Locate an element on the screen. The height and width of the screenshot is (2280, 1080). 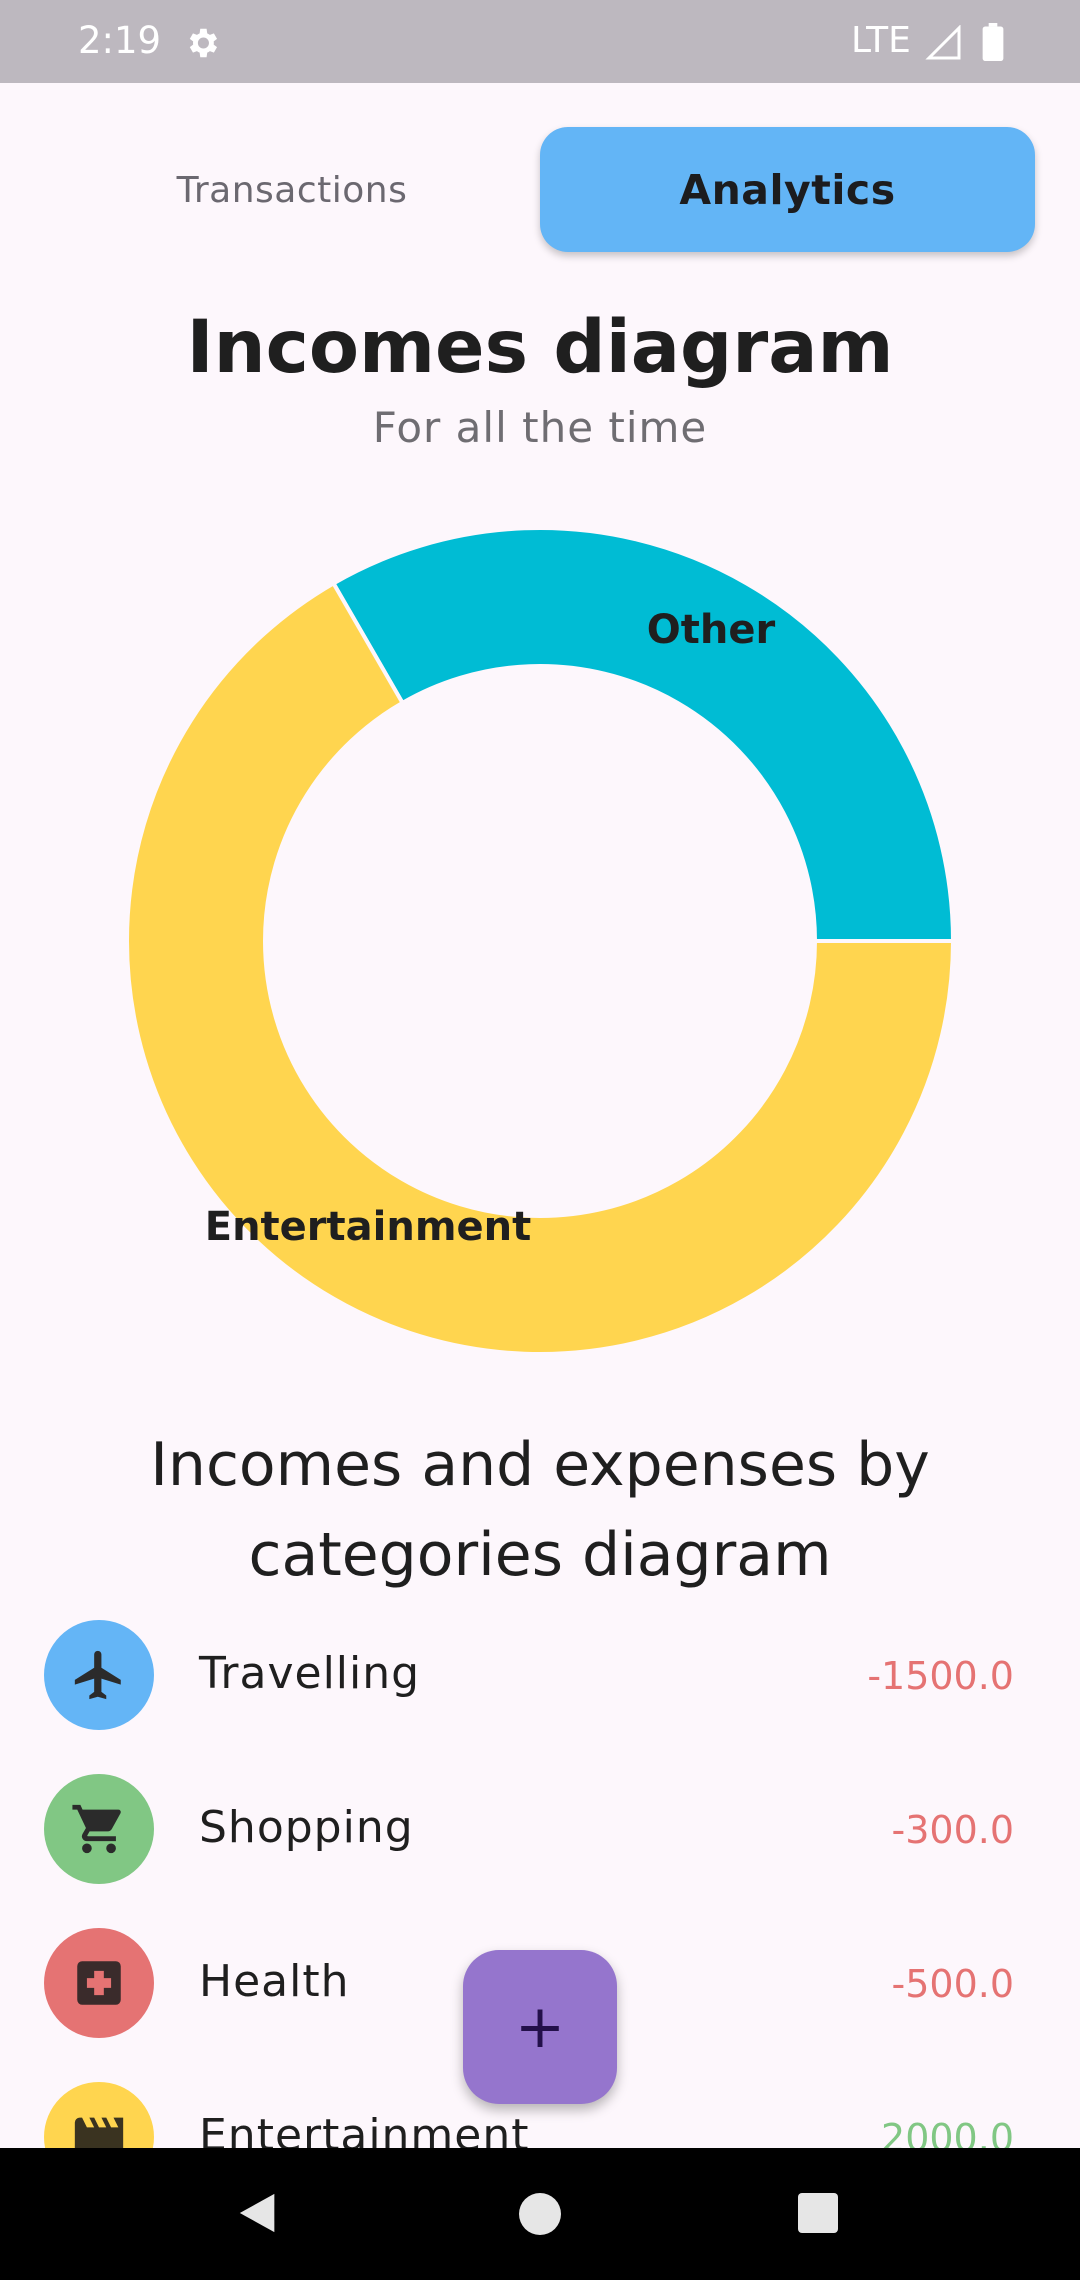
tab-analytics-label: Analytics is located at coordinates (787, 189).